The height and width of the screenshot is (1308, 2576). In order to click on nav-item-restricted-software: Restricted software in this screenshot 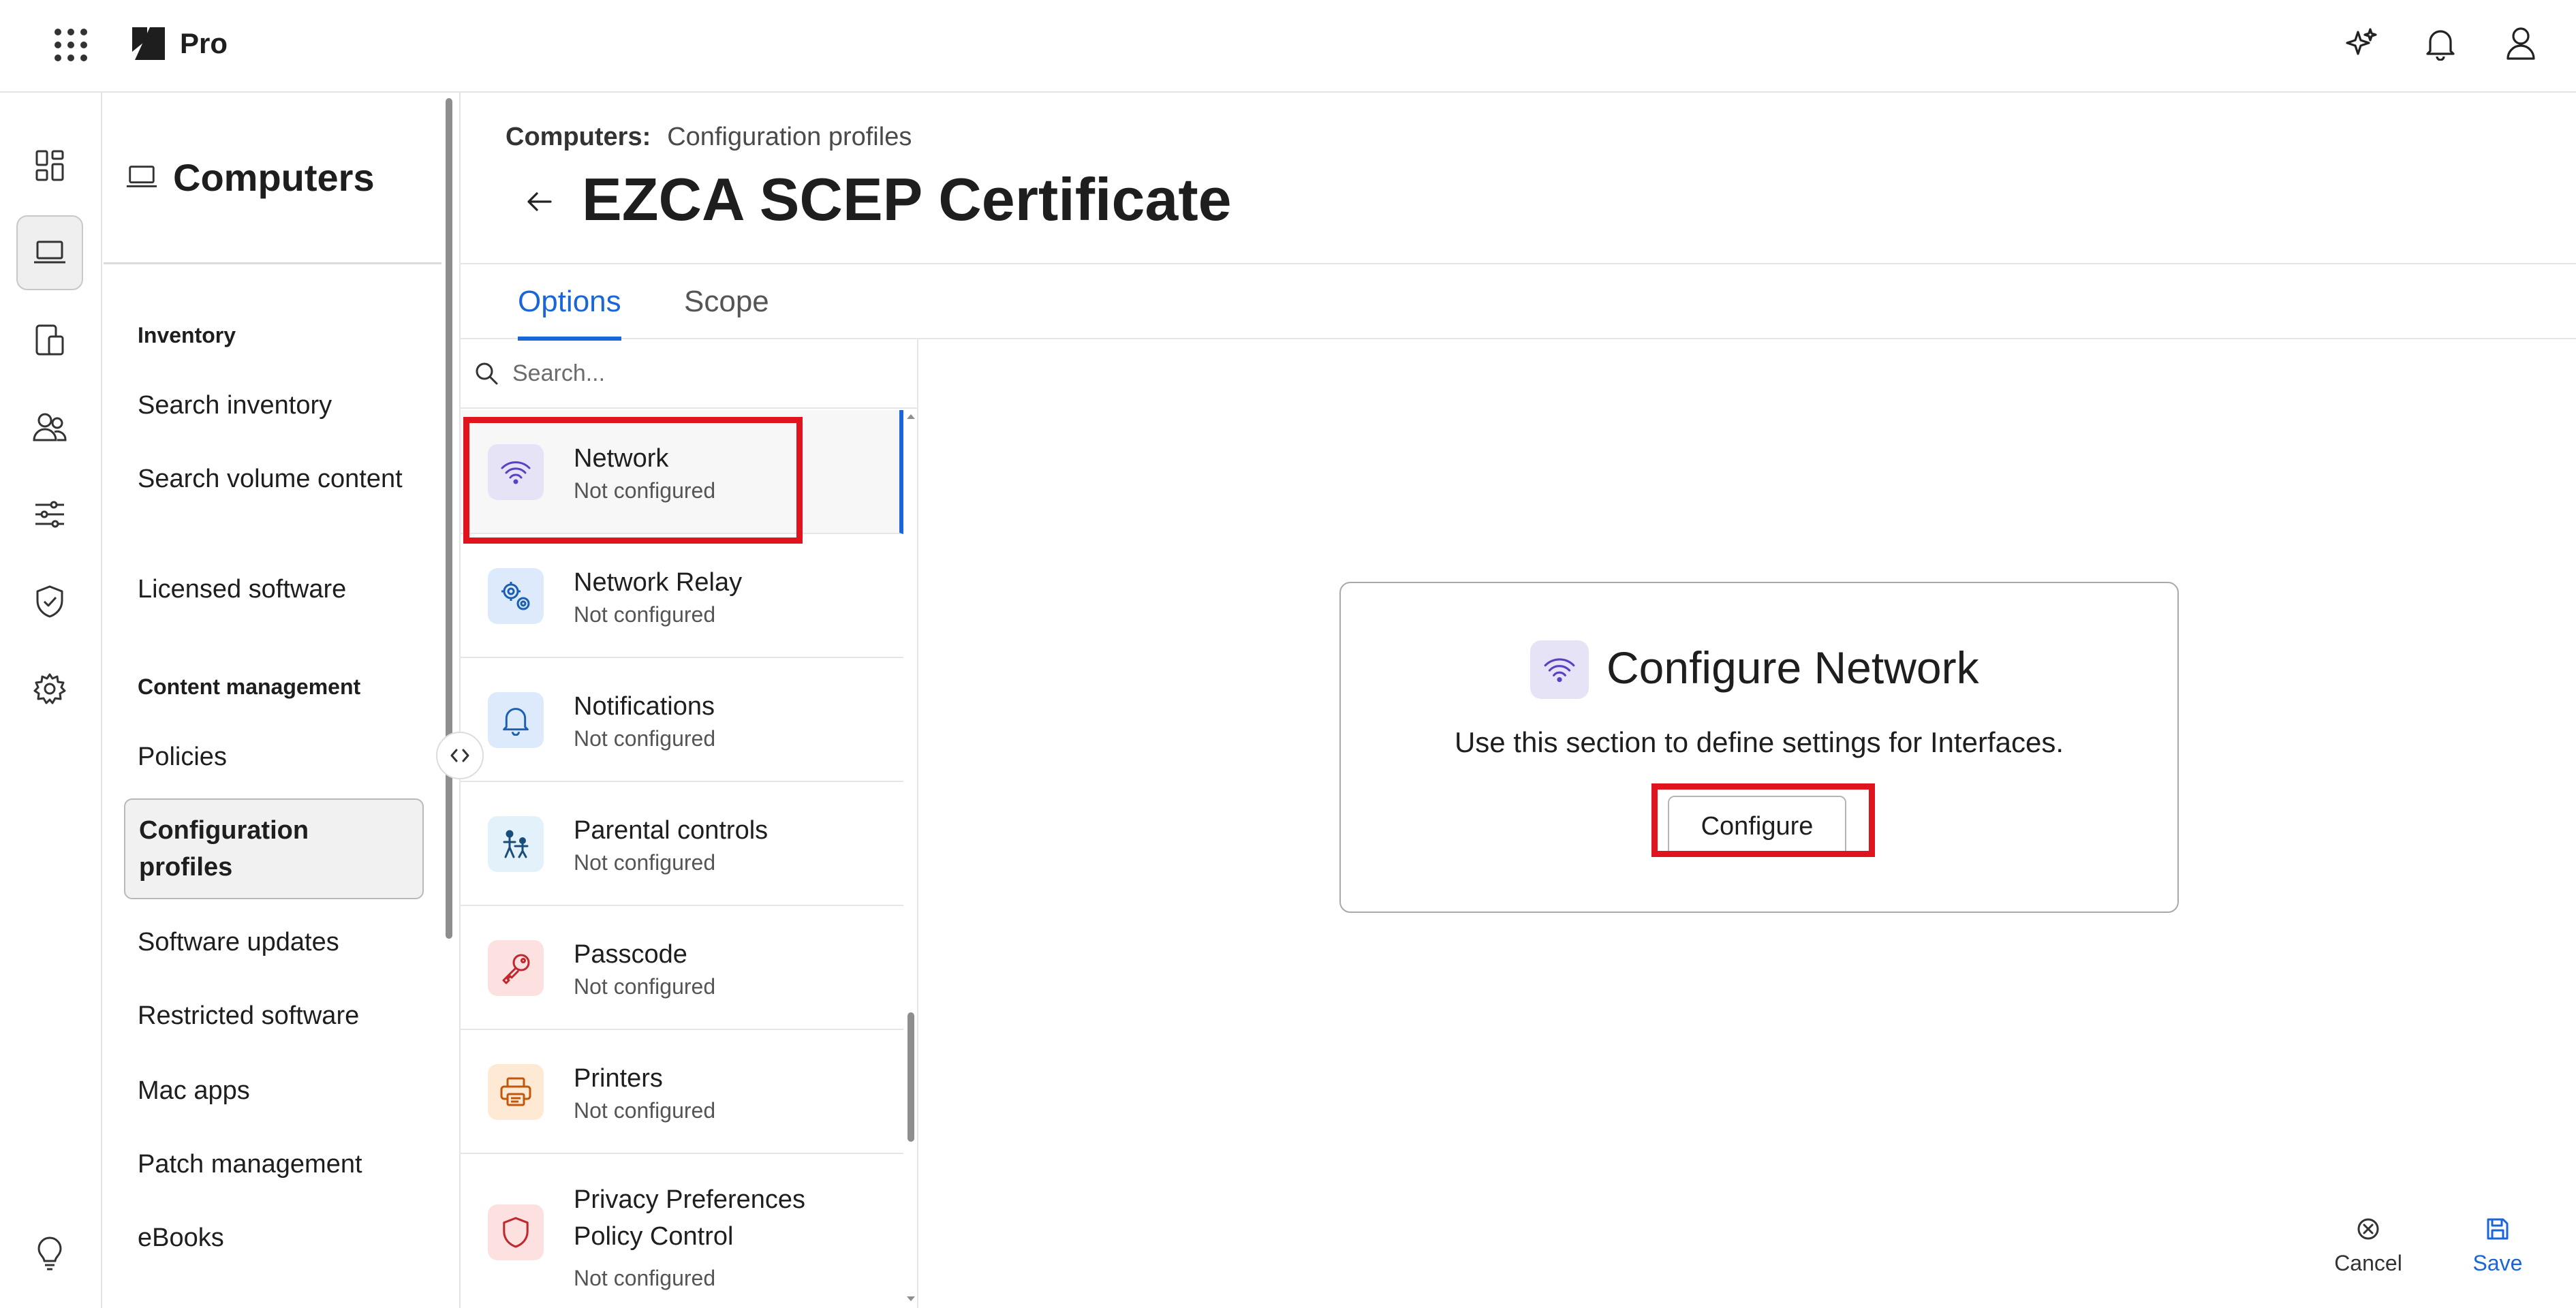, I will do `click(281, 1015)`.